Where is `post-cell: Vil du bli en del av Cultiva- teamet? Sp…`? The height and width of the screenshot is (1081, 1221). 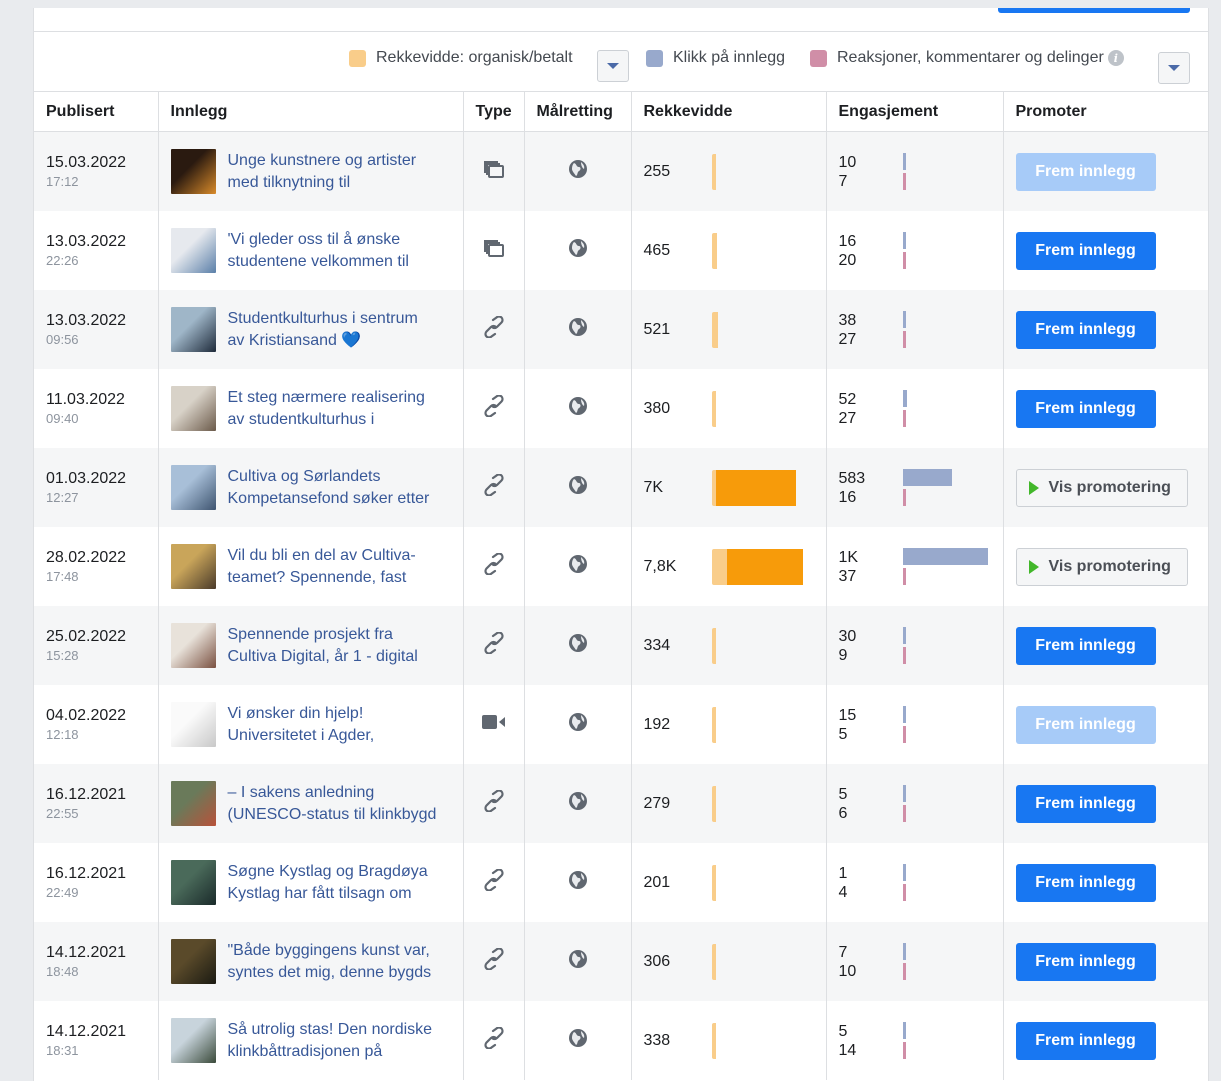 post-cell: Vil du bli en del av Cultiva- teamet? Sp… is located at coordinates (311, 566).